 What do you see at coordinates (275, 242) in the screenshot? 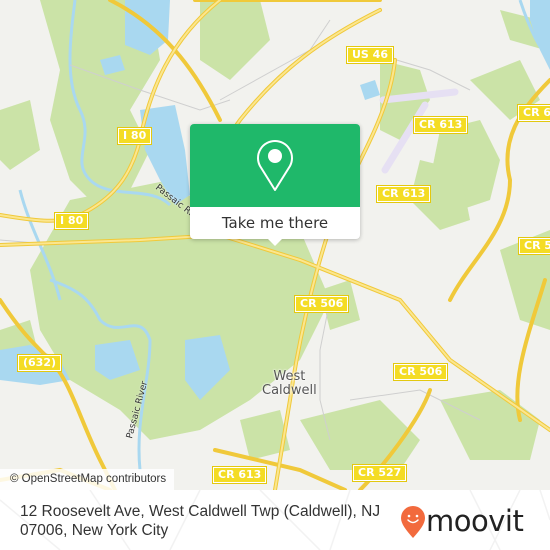
I see `popup-pointer` at bounding box center [275, 242].